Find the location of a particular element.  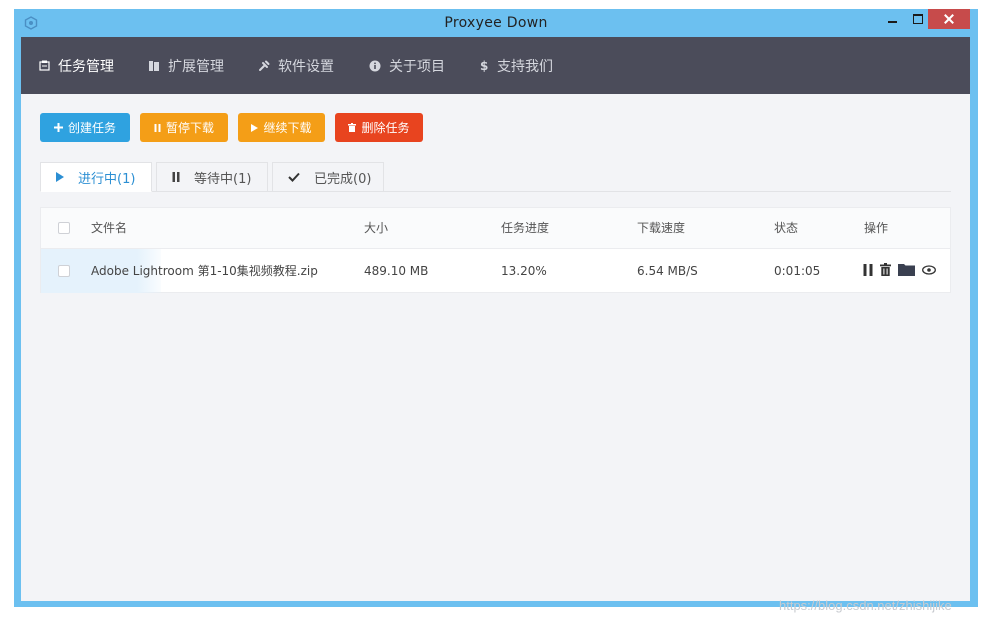

row-actions is located at coordinates (899, 269).